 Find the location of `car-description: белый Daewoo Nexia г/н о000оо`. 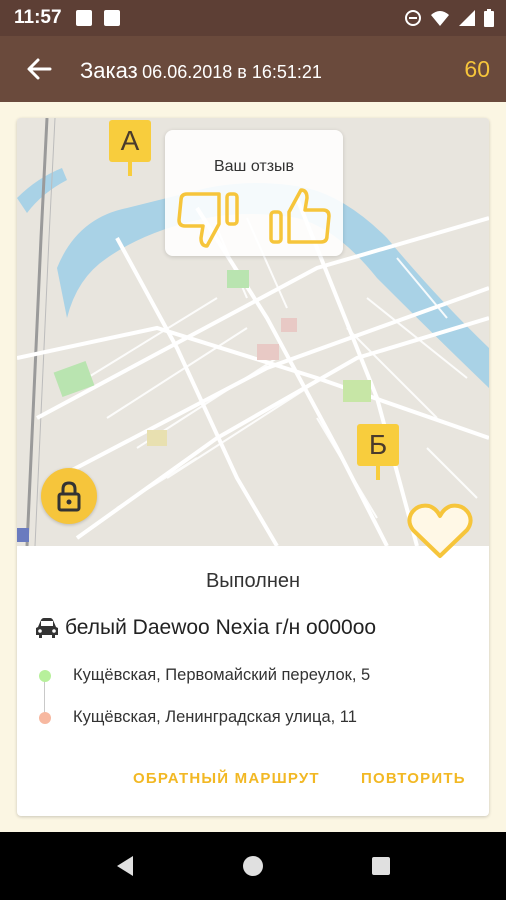

car-description: белый Daewoo Nexia г/н о000оо is located at coordinates (221, 627).